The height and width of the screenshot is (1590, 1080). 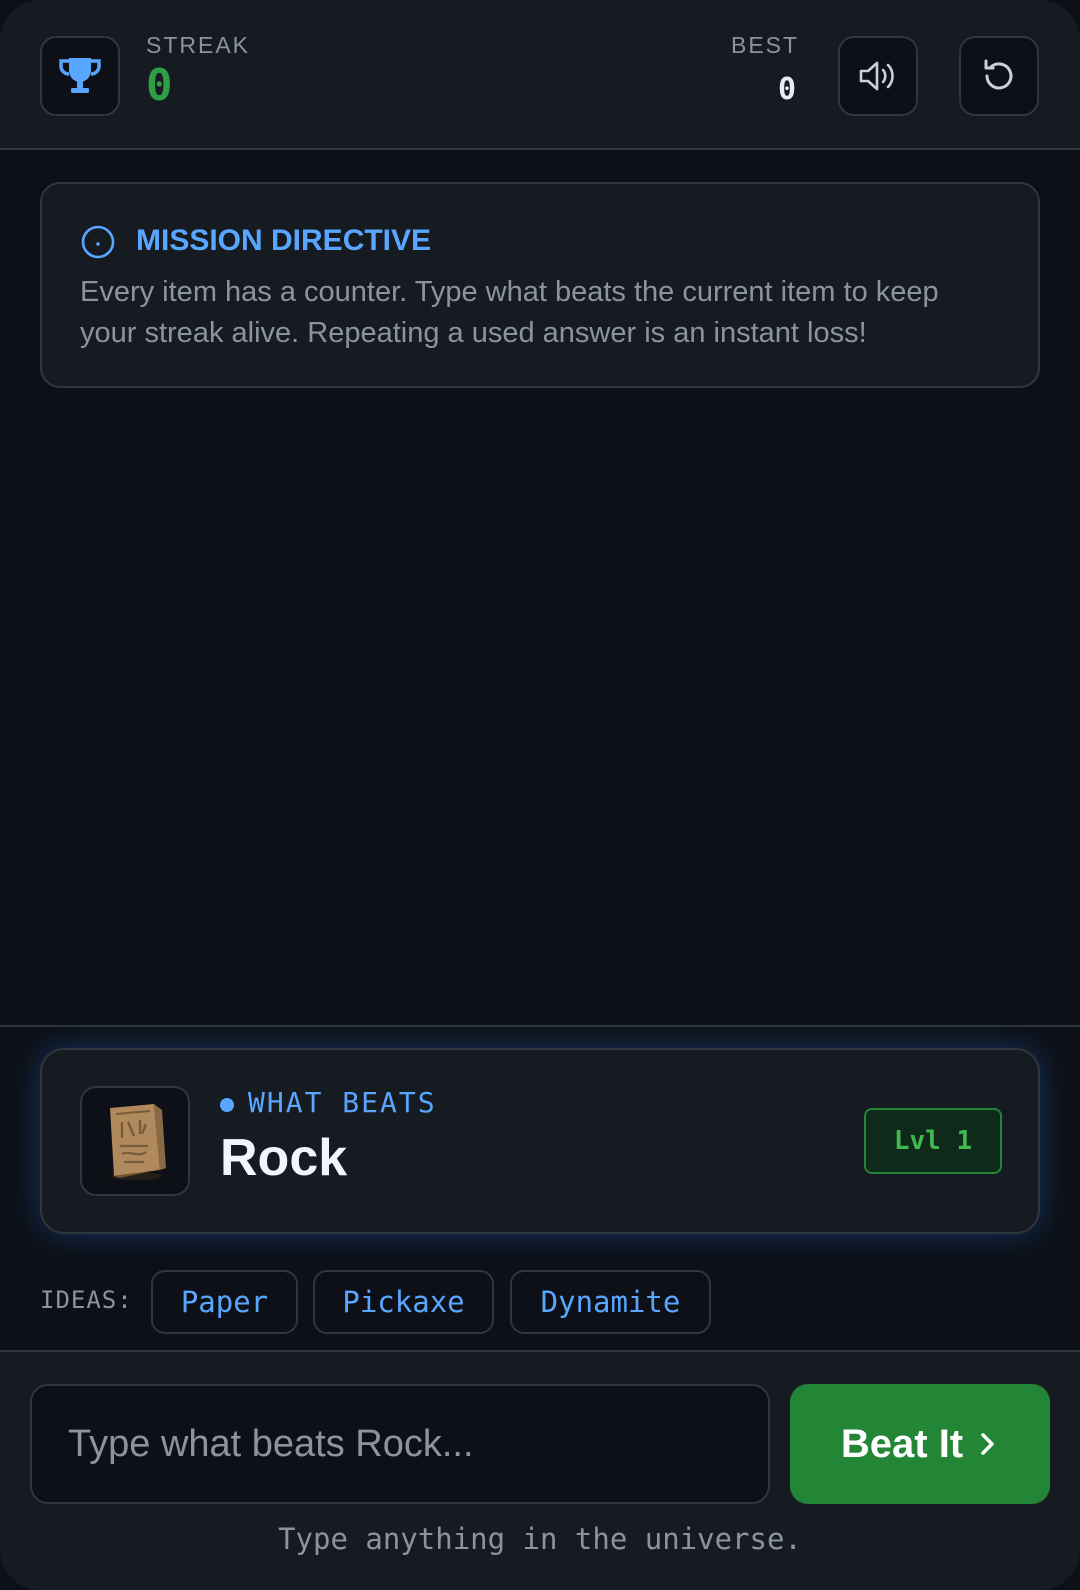 I want to click on streak-label: STREAK, so click(x=198, y=45).